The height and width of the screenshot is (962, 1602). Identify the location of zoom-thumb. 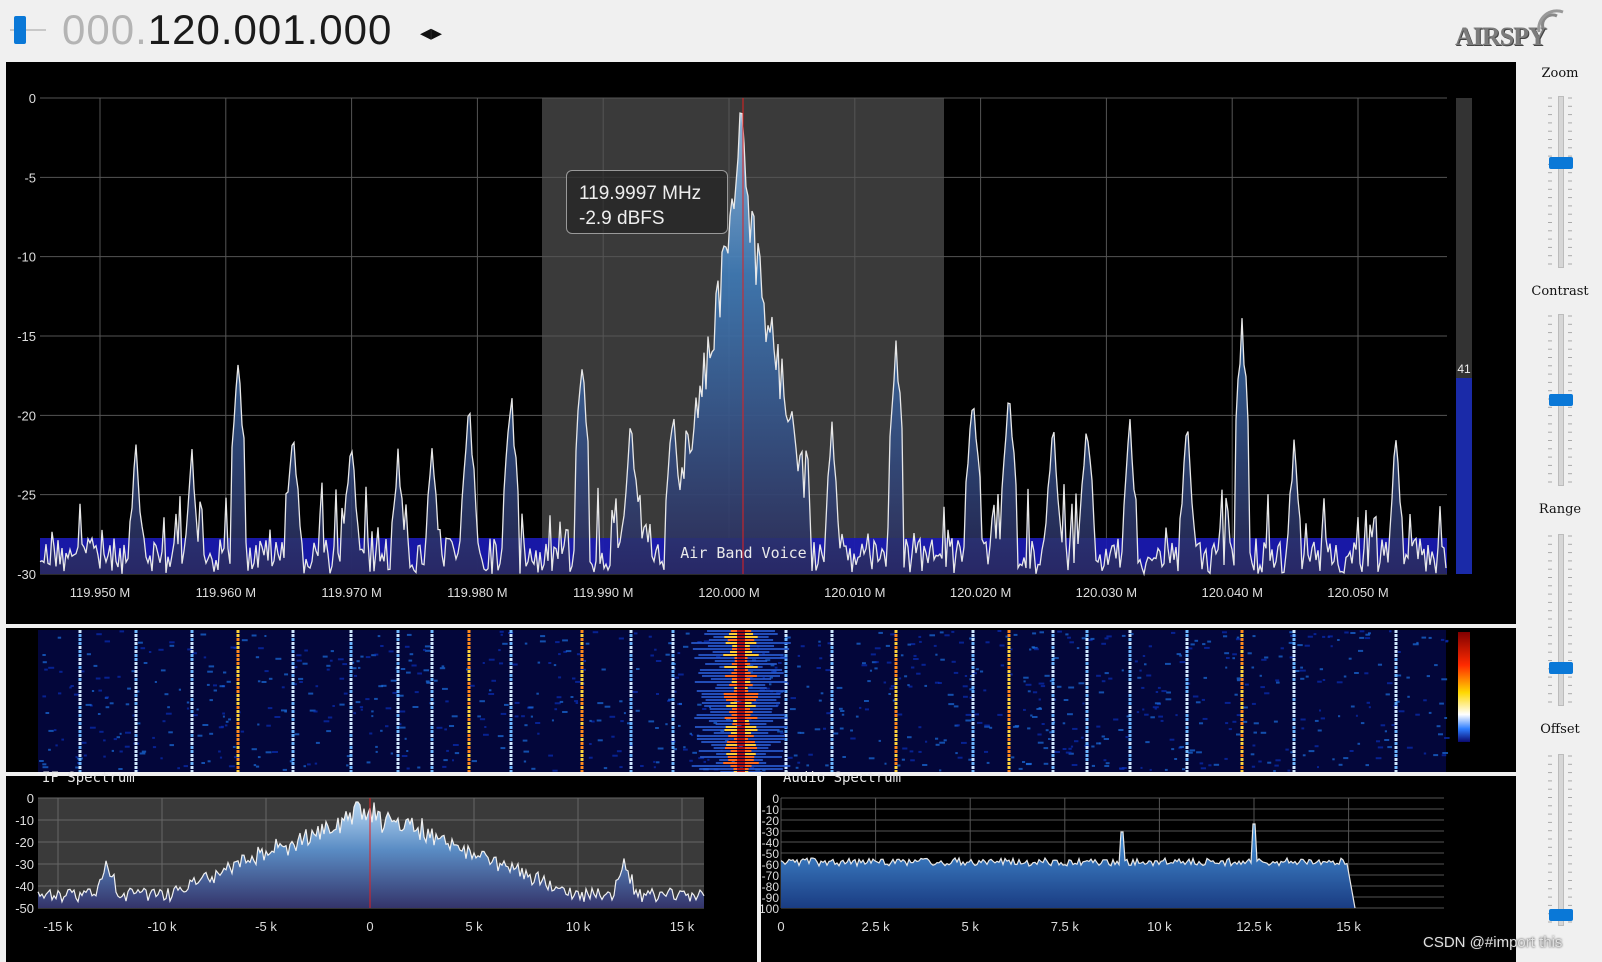
(1561, 162).